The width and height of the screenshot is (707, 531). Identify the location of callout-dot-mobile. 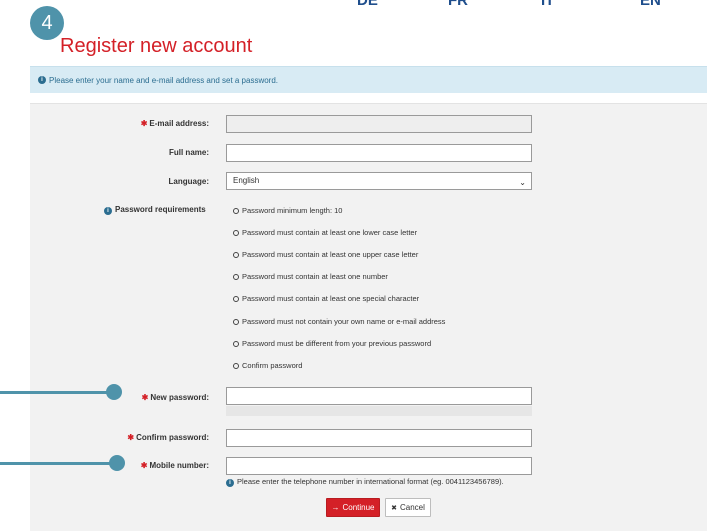
(117, 463).